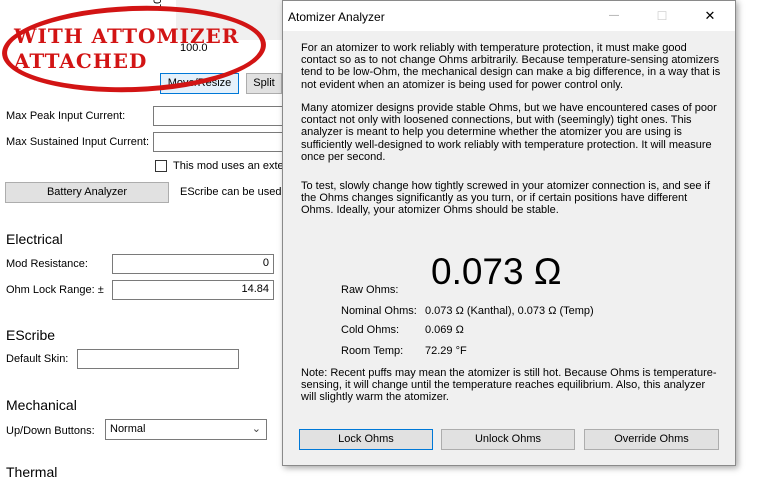 The width and height of the screenshot is (765, 480). Describe the element at coordinates (372, 351) in the screenshot. I see `room-temp-label: Room Temp:` at that location.